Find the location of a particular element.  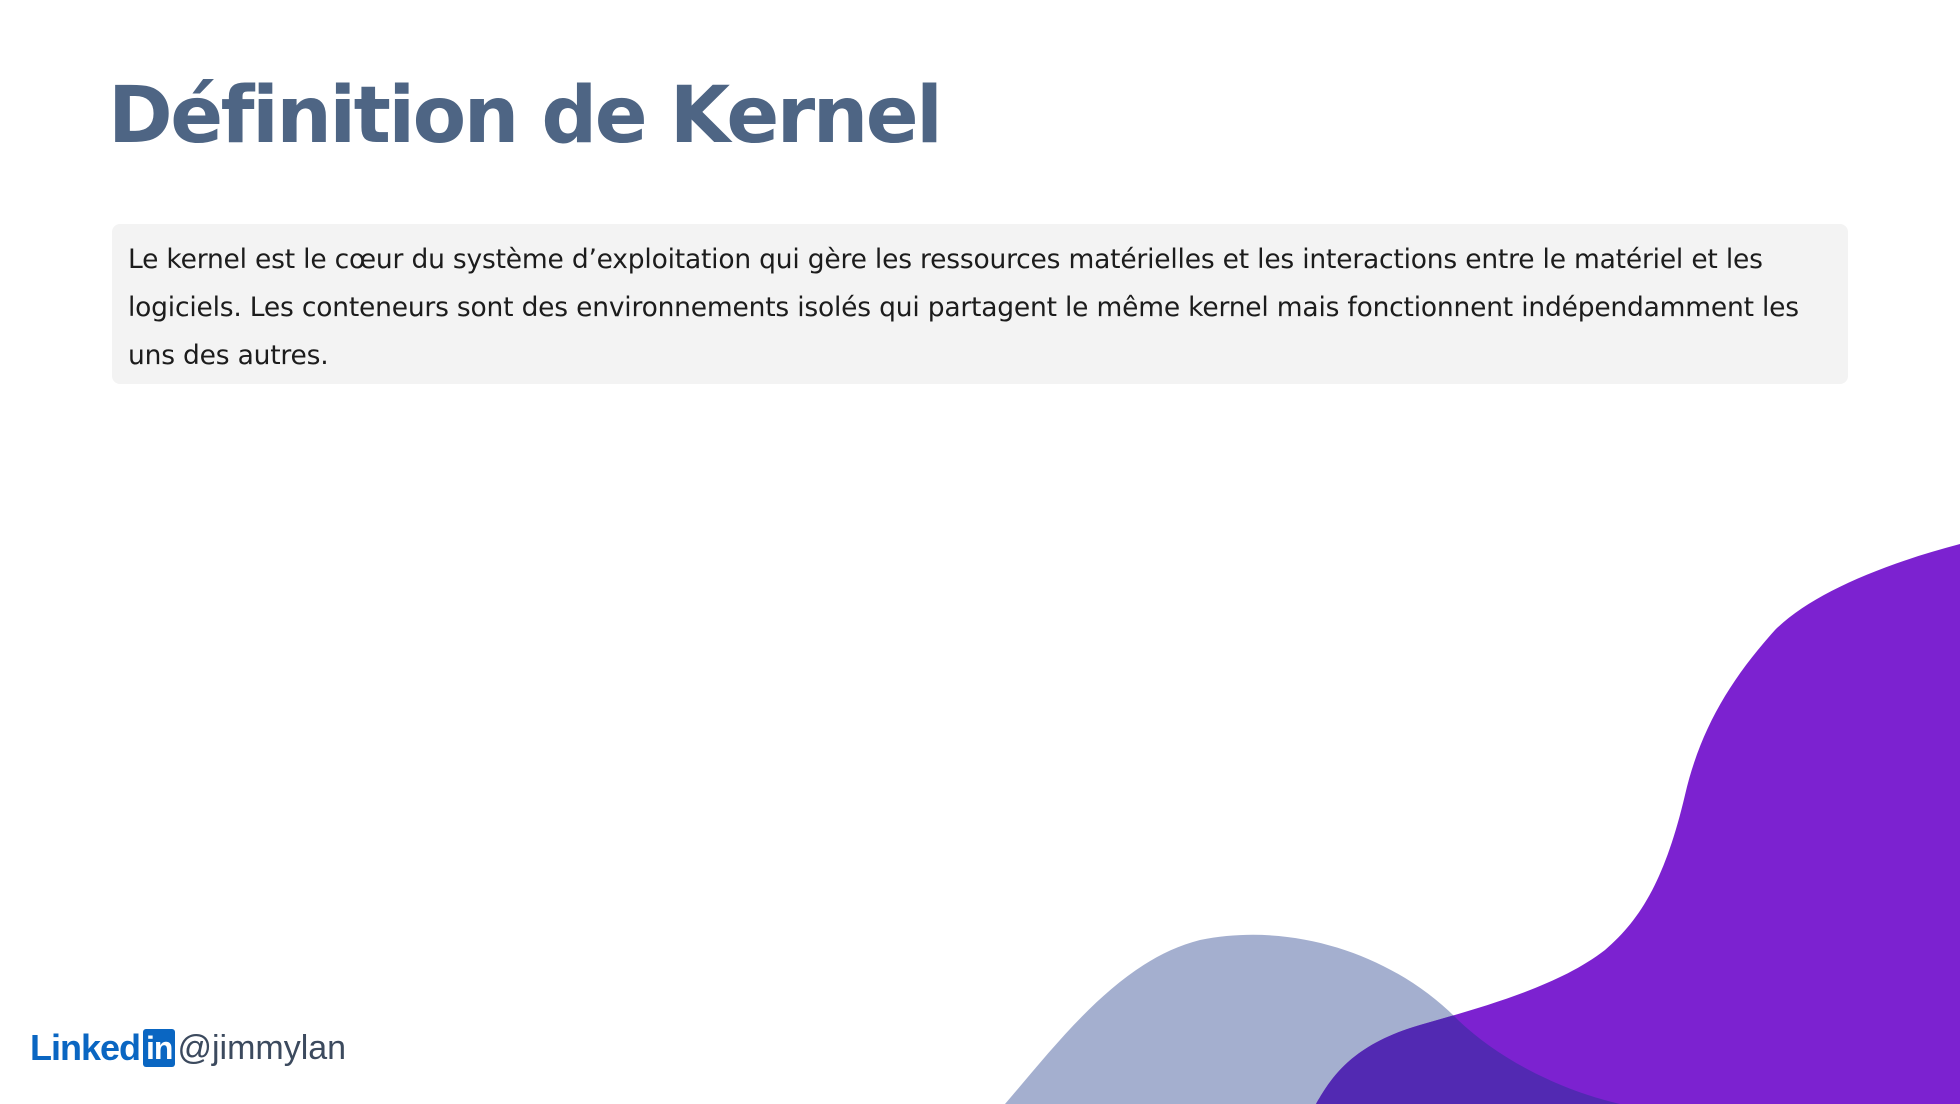

footer-linkedin: Linked in @jimmylan is located at coordinates (188, 1048).